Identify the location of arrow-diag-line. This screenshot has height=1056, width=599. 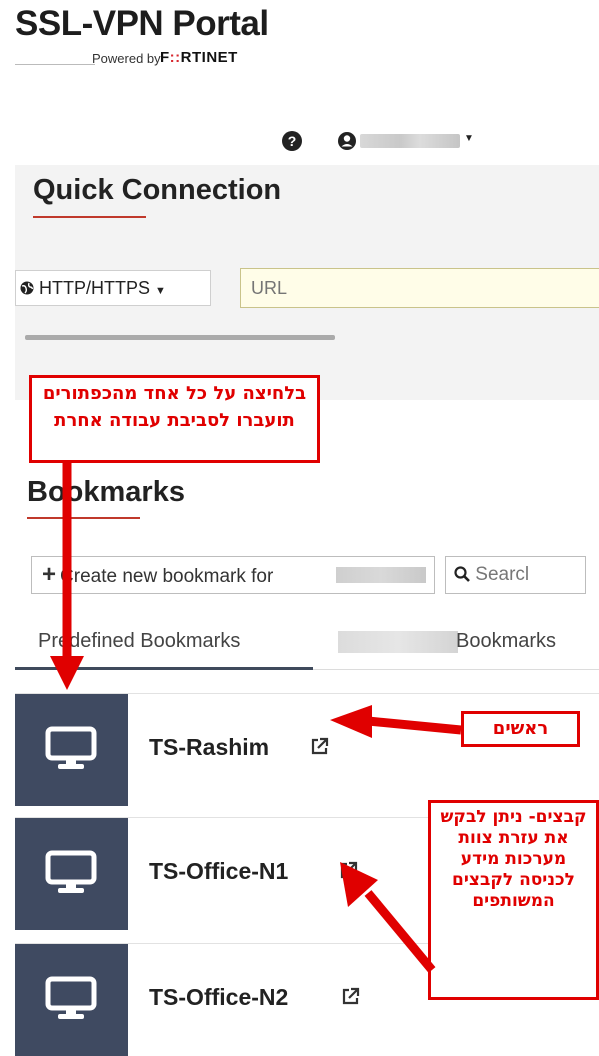
(400, 931).